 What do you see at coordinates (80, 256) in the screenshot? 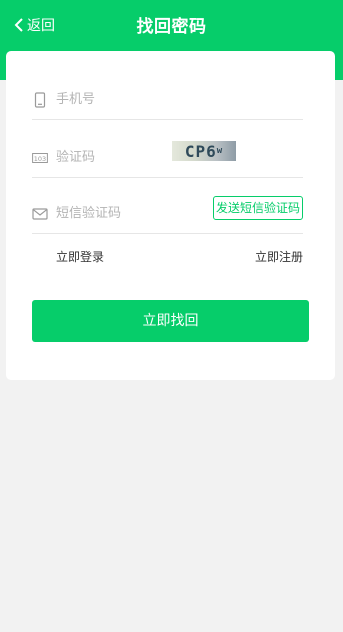
I see `login-link: 立即登录` at bounding box center [80, 256].